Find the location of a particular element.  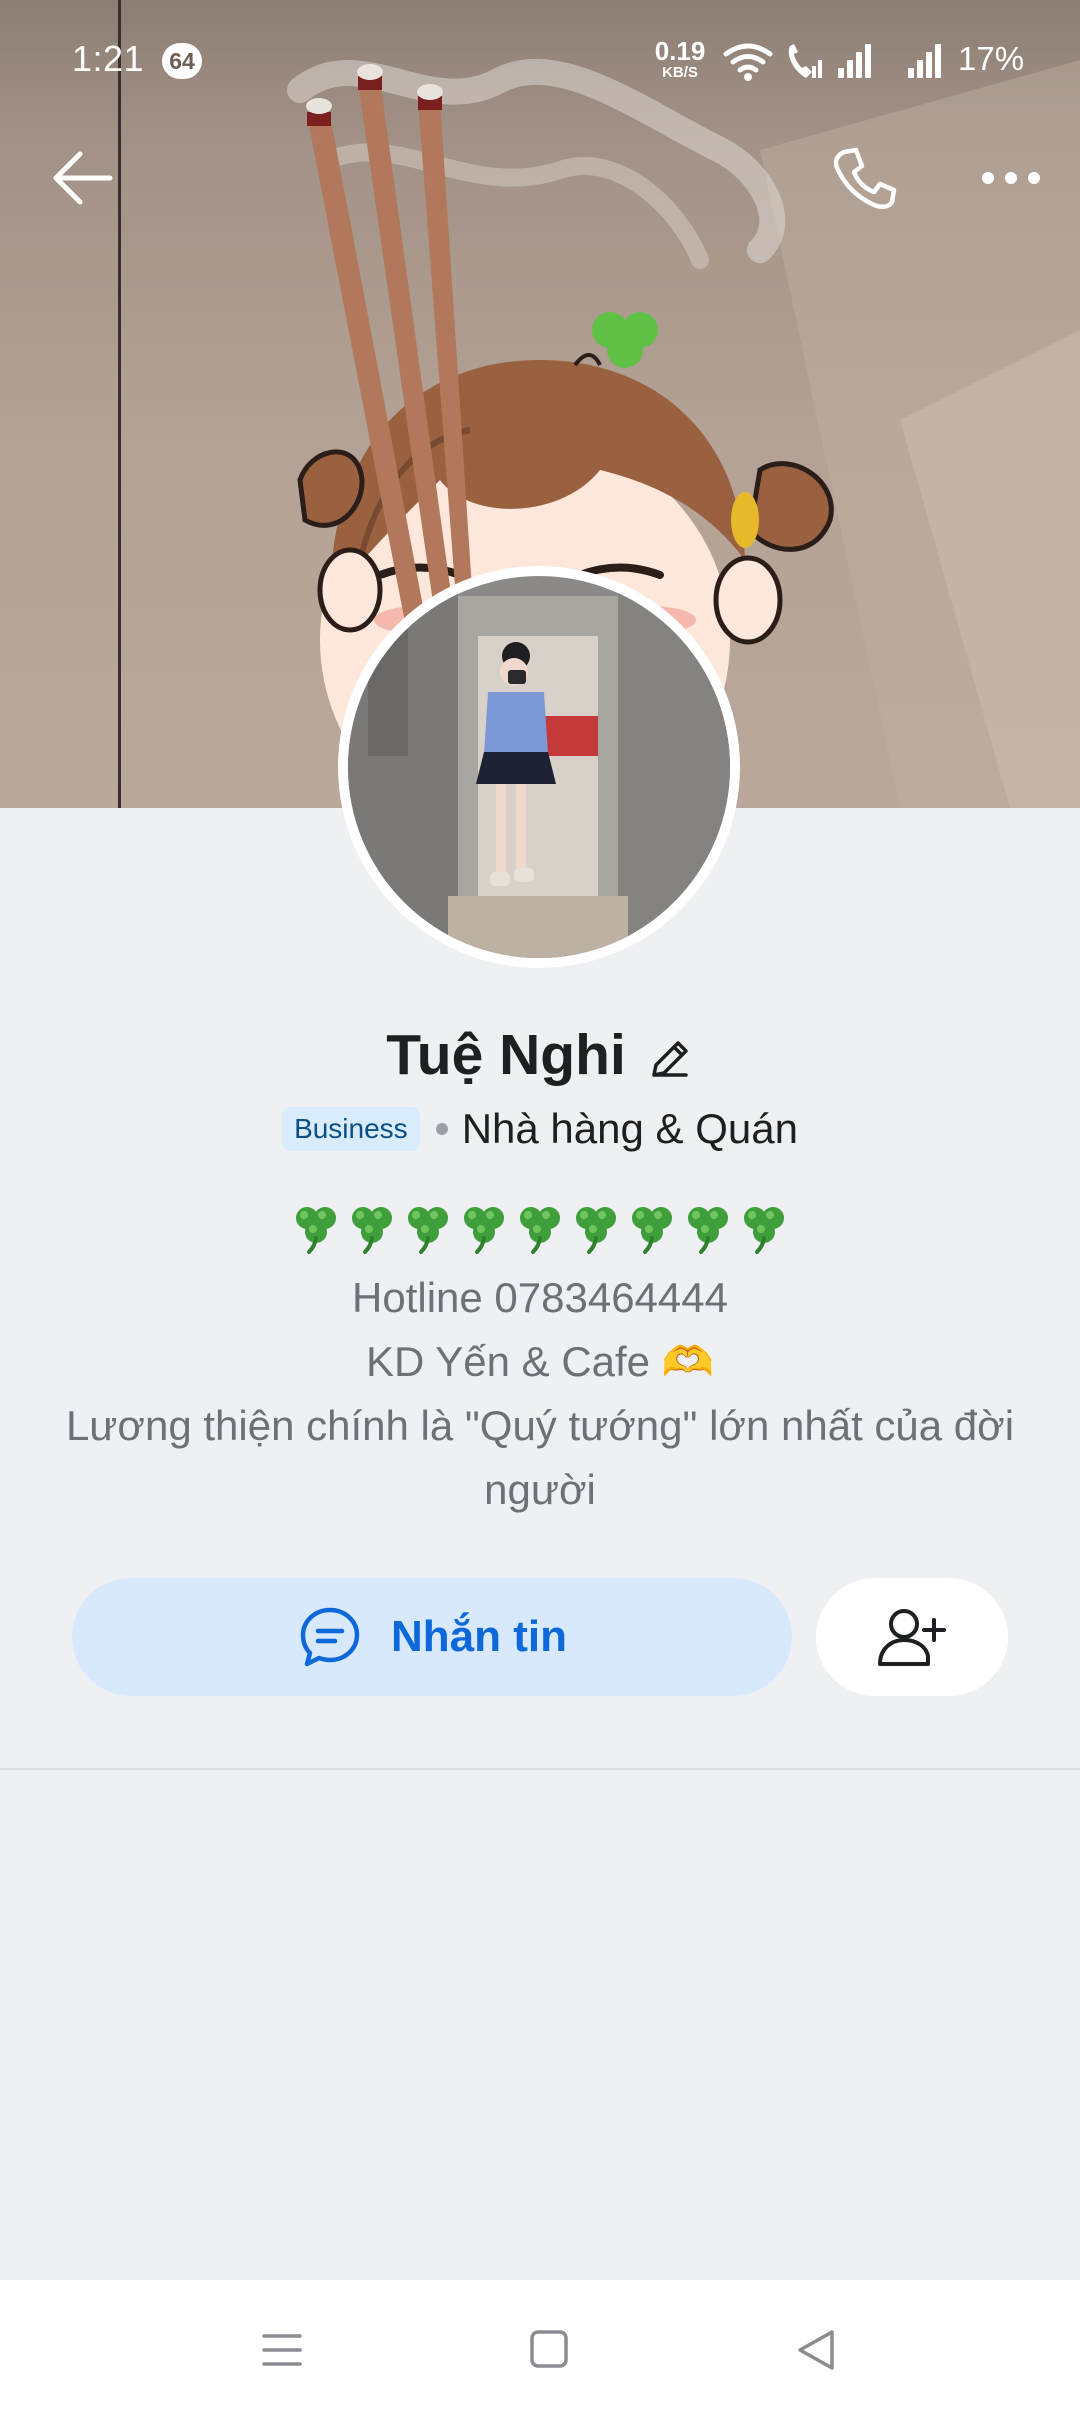

network-speed: 0.19 KB/S is located at coordinates (680, 59).